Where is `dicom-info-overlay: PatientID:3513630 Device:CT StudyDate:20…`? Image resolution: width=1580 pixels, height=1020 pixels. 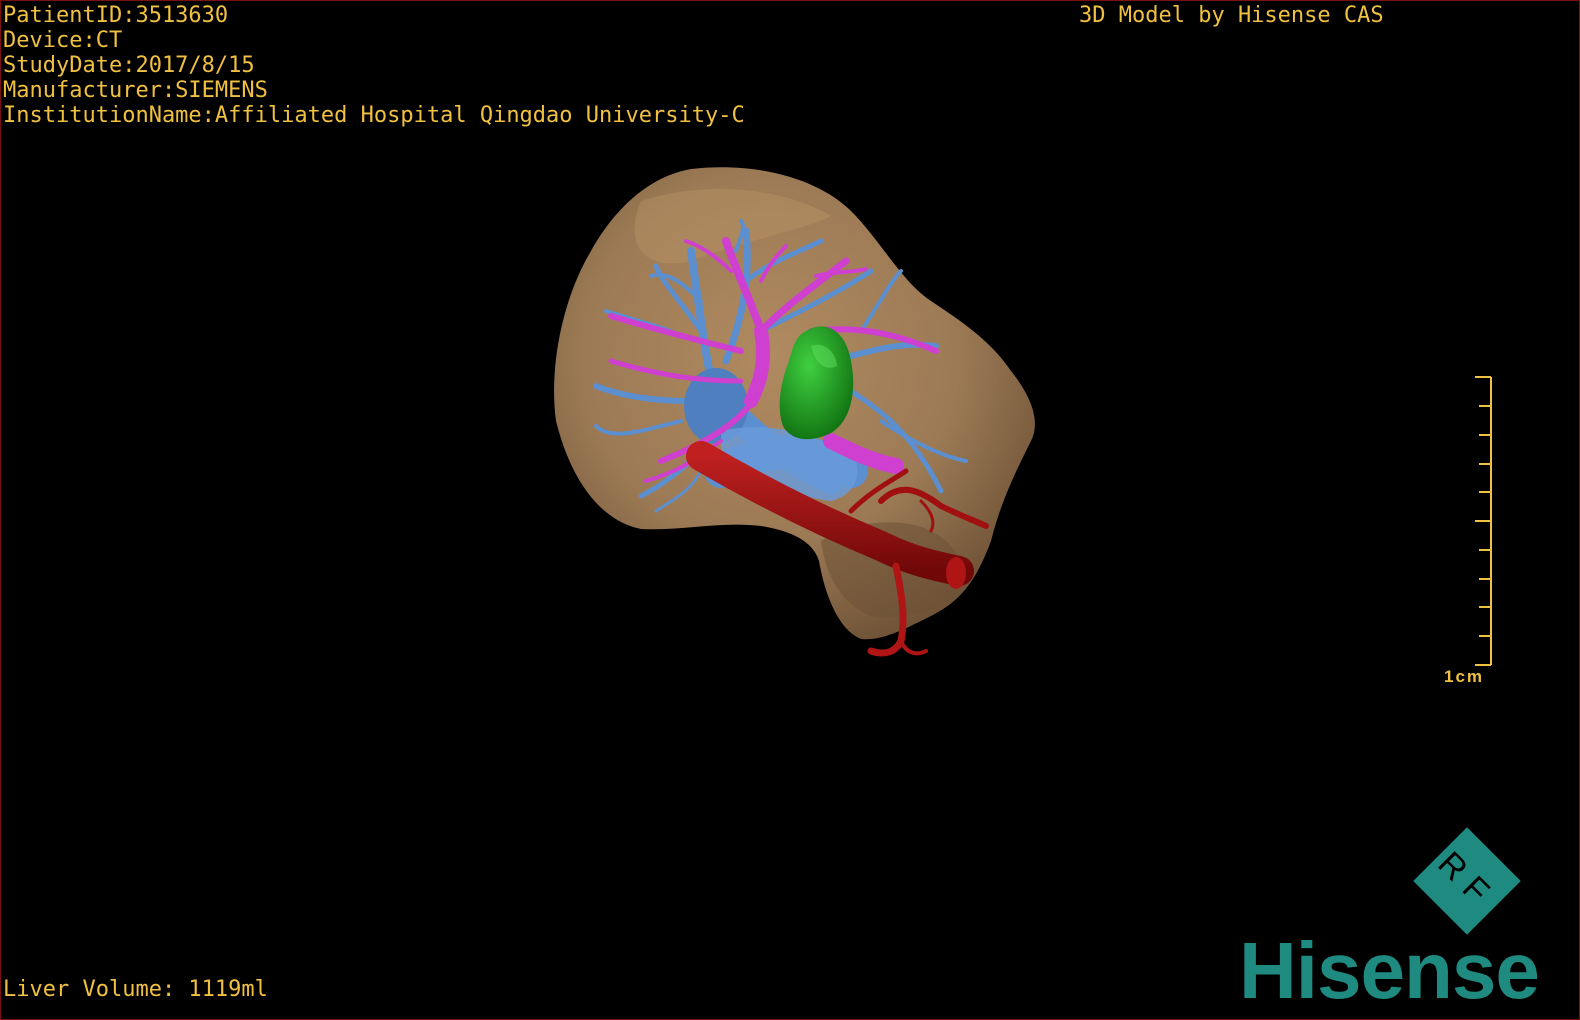 dicom-info-overlay: PatientID:3513630 Device:CT StudyDate:20… is located at coordinates (374, 65).